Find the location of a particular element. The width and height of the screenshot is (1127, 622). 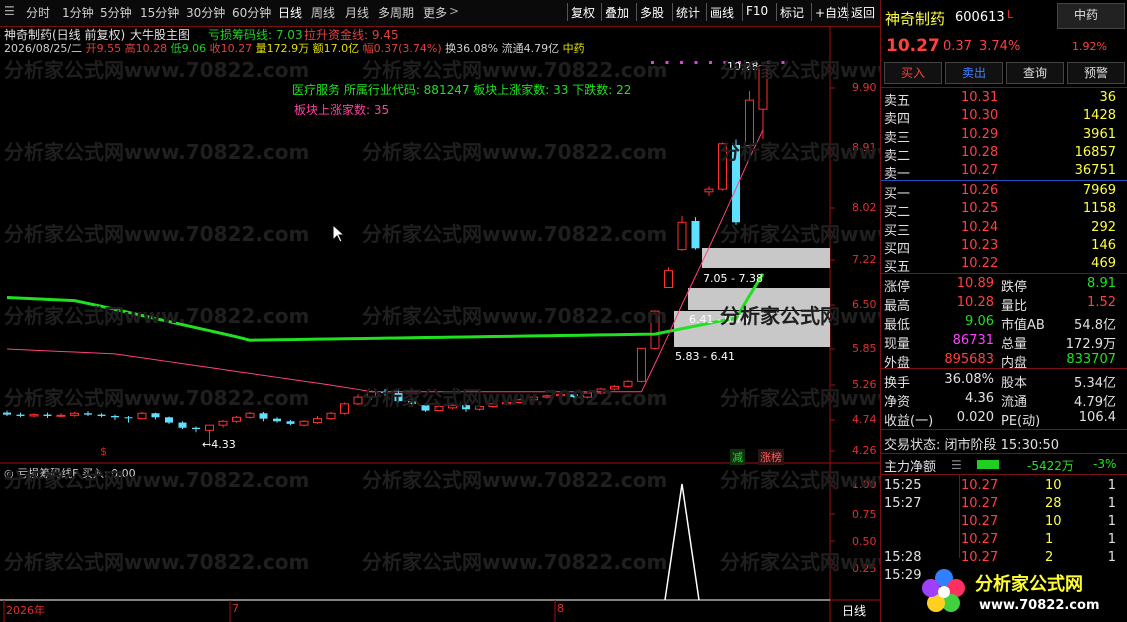

tick-row: 10.27 10 1 is located at coordinates (1038, 521).